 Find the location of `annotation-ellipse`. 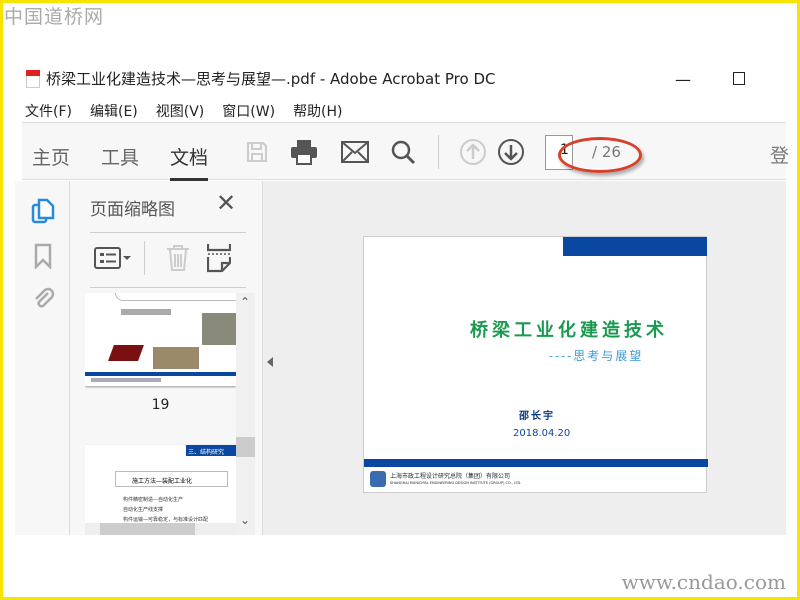

annotation-ellipse is located at coordinates (600, 155).